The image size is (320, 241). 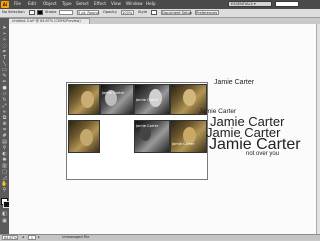 What do you see at coordinates (262, 154) in the screenshot?
I see `tagline-text: not over you` at bounding box center [262, 154].